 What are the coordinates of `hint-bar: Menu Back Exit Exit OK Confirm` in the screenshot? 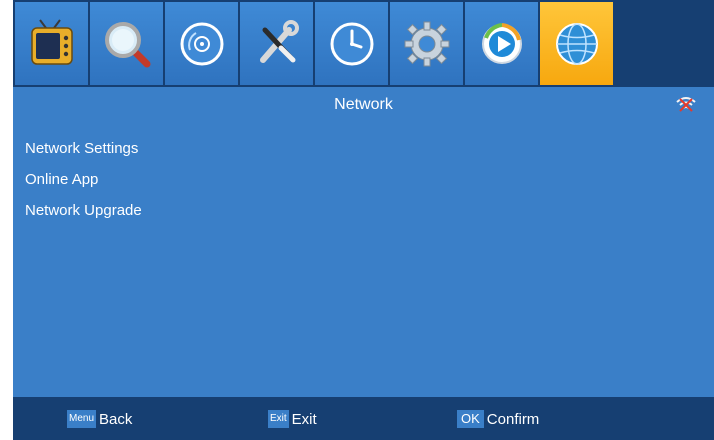 It's located at (363, 418).